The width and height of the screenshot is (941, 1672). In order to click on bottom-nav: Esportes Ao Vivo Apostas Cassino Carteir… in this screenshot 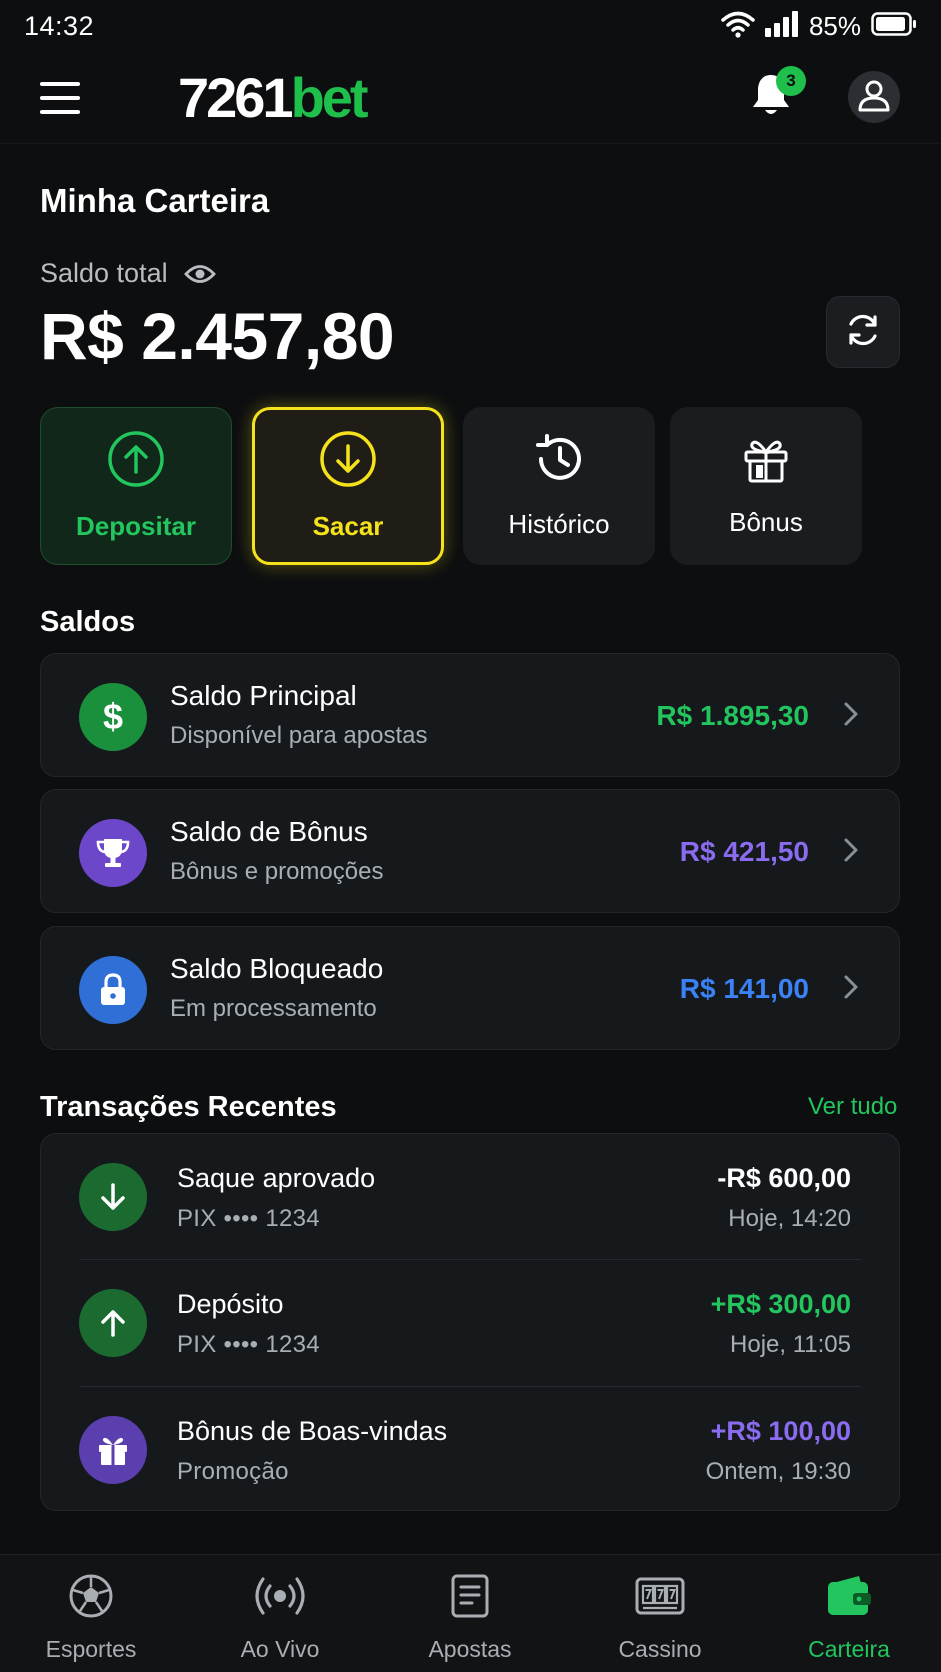, I will do `click(470, 1613)`.